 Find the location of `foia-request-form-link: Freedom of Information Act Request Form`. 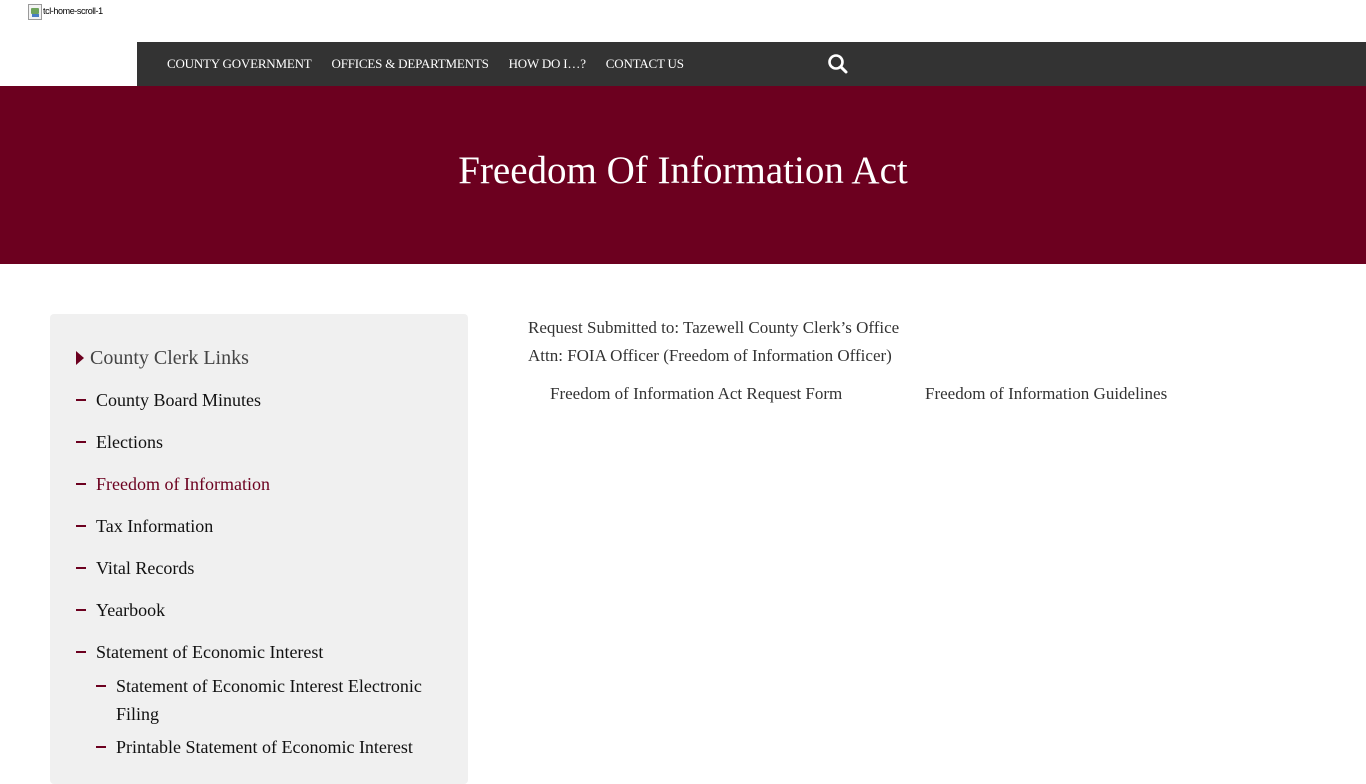

foia-request-form-link: Freedom of Information Act Request Form is located at coordinates (696, 394).